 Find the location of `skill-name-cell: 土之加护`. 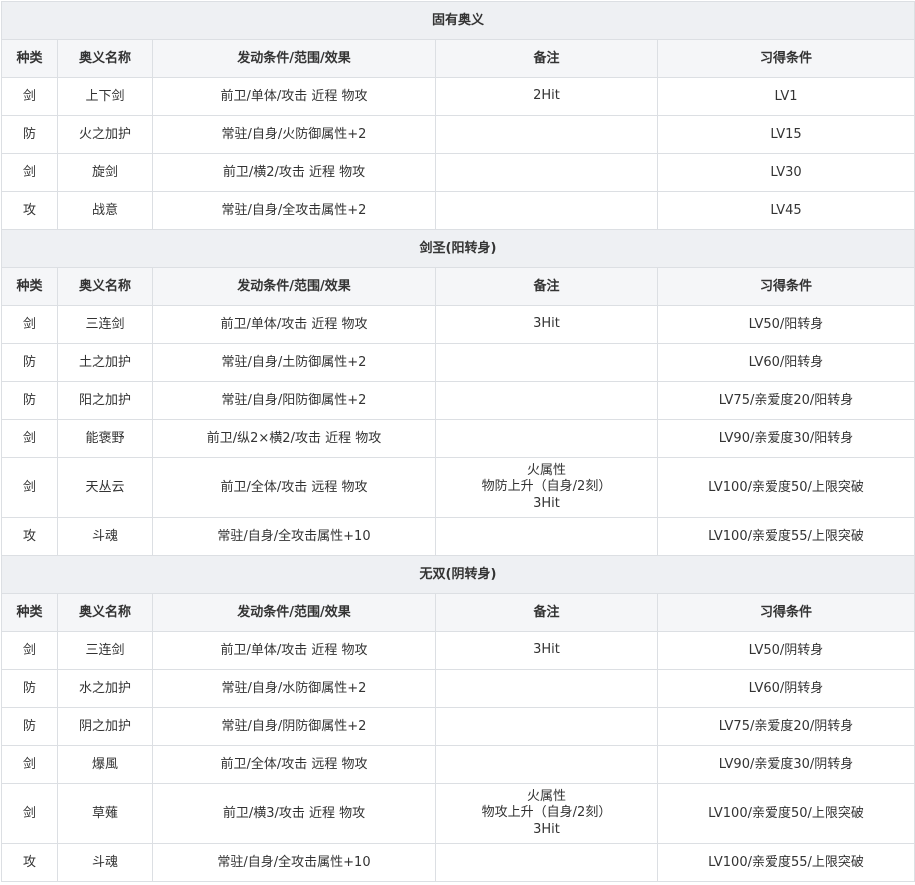

skill-name-cell: 土之加护 is located at coordinates (105, 362).